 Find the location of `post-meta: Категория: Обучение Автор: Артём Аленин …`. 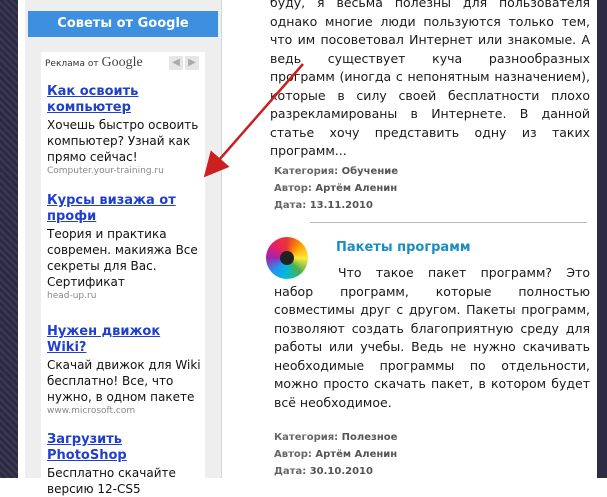

post-meta: Категория: Обучение Автор: Артём Аленин … is located at coordinates (336, 188).